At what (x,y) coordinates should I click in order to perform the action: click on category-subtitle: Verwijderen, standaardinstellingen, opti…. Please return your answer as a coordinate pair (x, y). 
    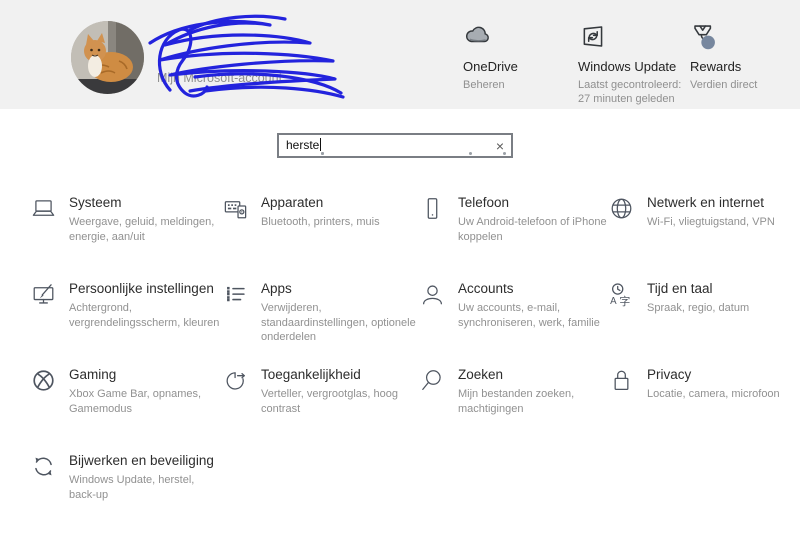
    Looking at the image, I should click on (338, 323).